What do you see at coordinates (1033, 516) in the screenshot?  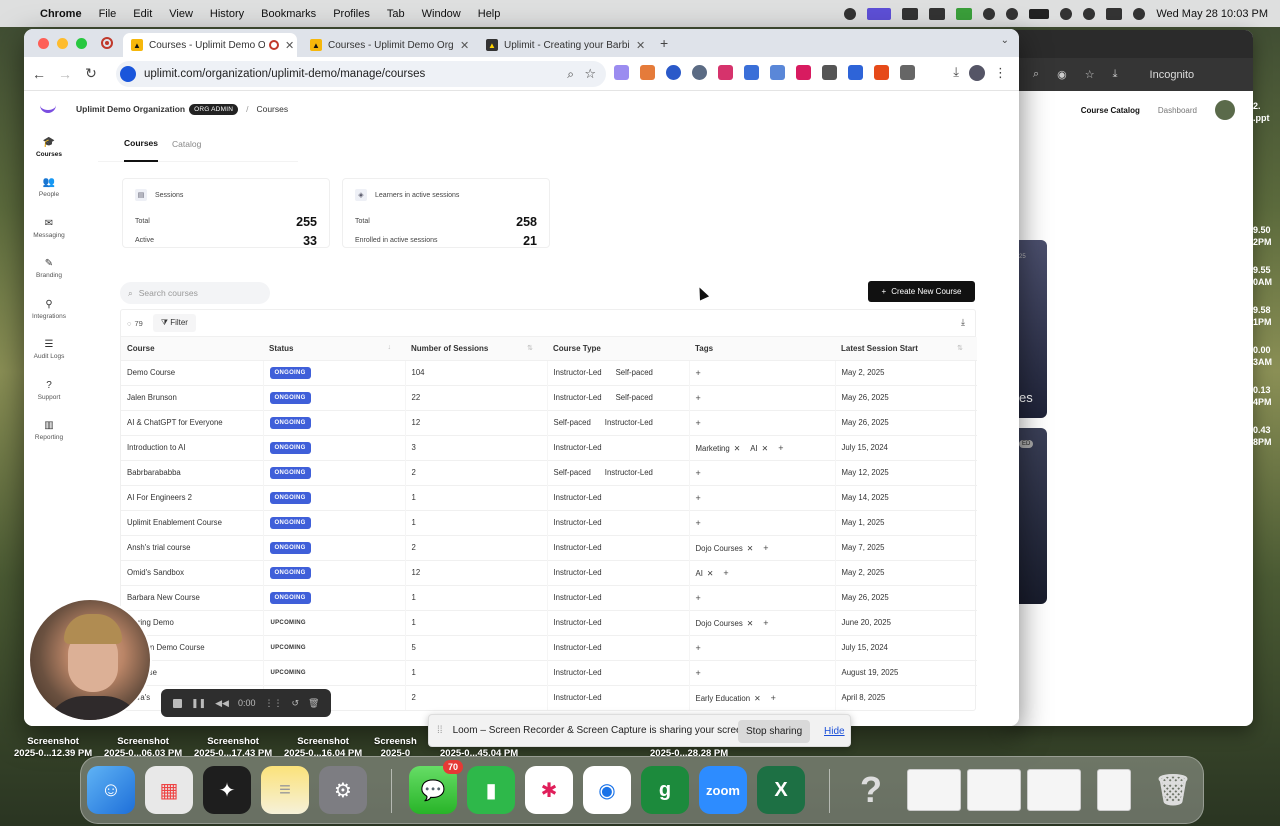 I see `bg-course-card: ED` at bounding box center [1033, 516].